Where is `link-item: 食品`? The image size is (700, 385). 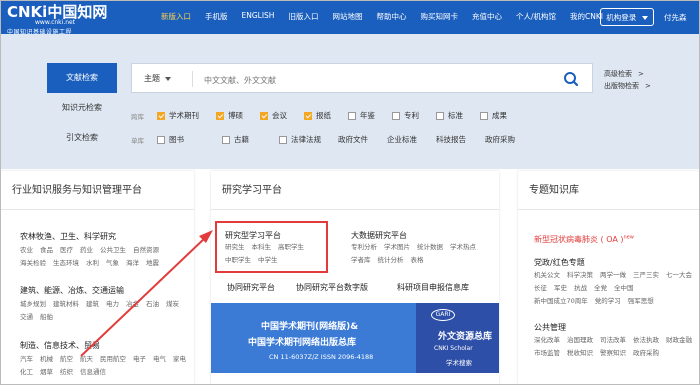 link-item: 食品 is located at coordinates (46, 250).